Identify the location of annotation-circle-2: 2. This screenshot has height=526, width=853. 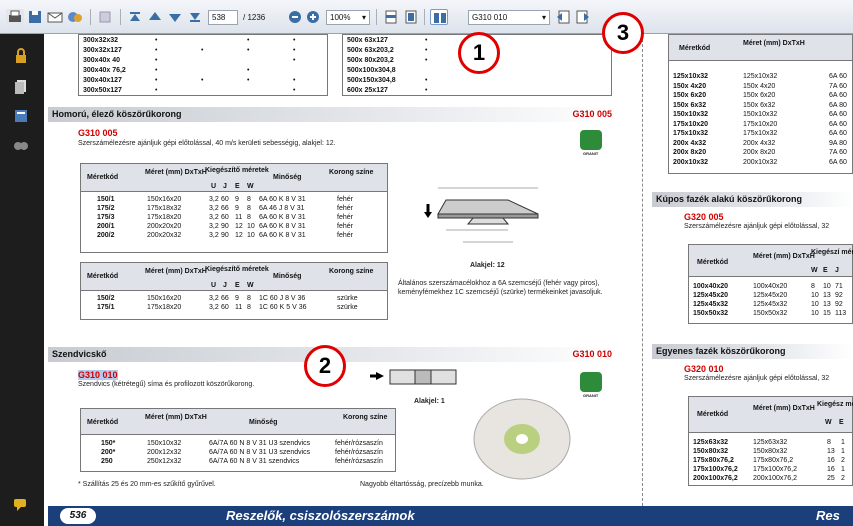
(325, 366).